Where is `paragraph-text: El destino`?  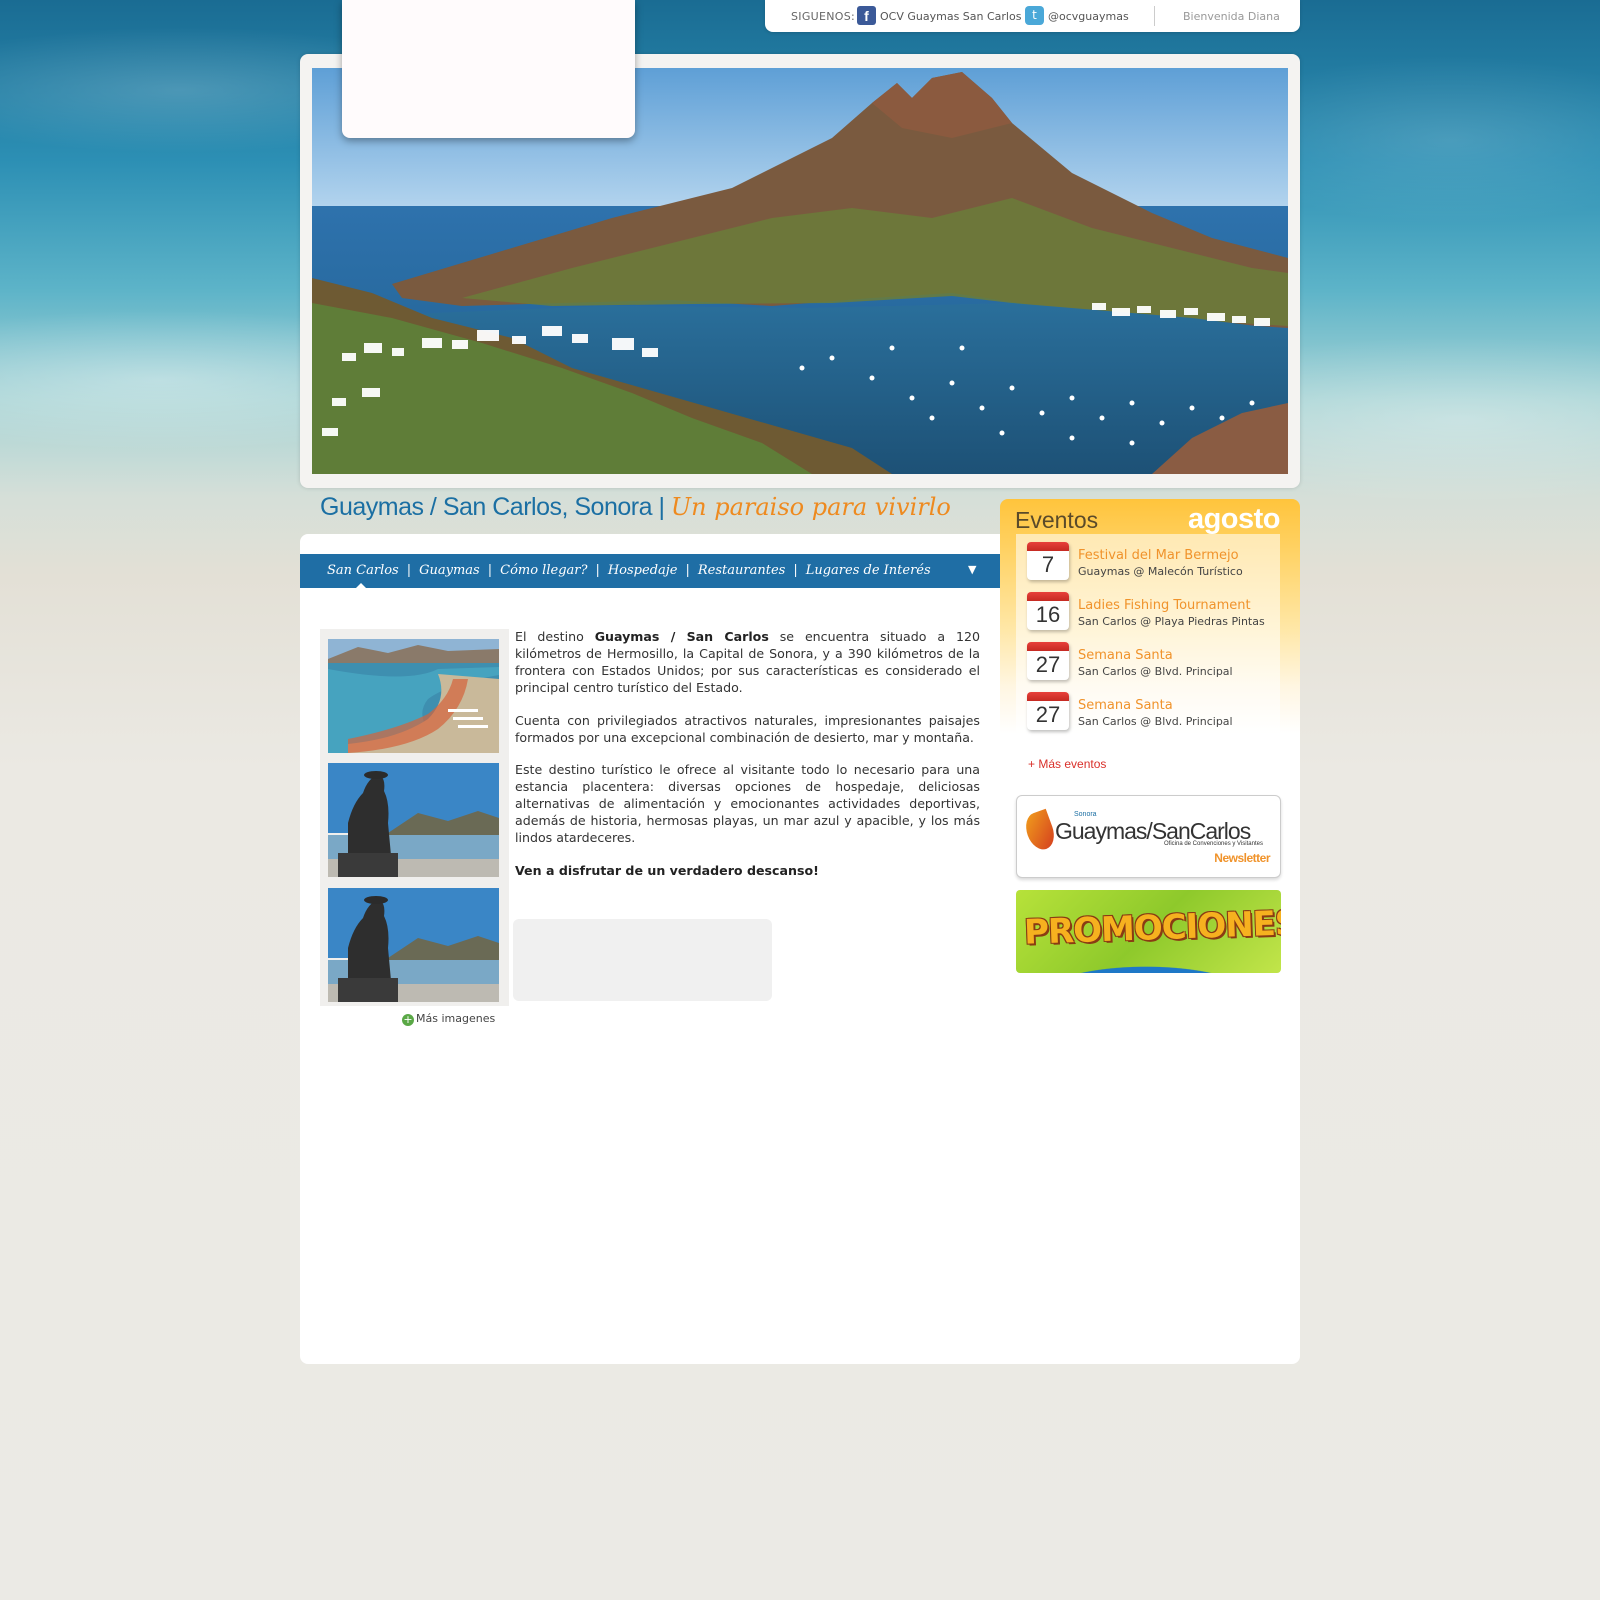 paragraph-text: El destino is located at coordinates (555, 636).